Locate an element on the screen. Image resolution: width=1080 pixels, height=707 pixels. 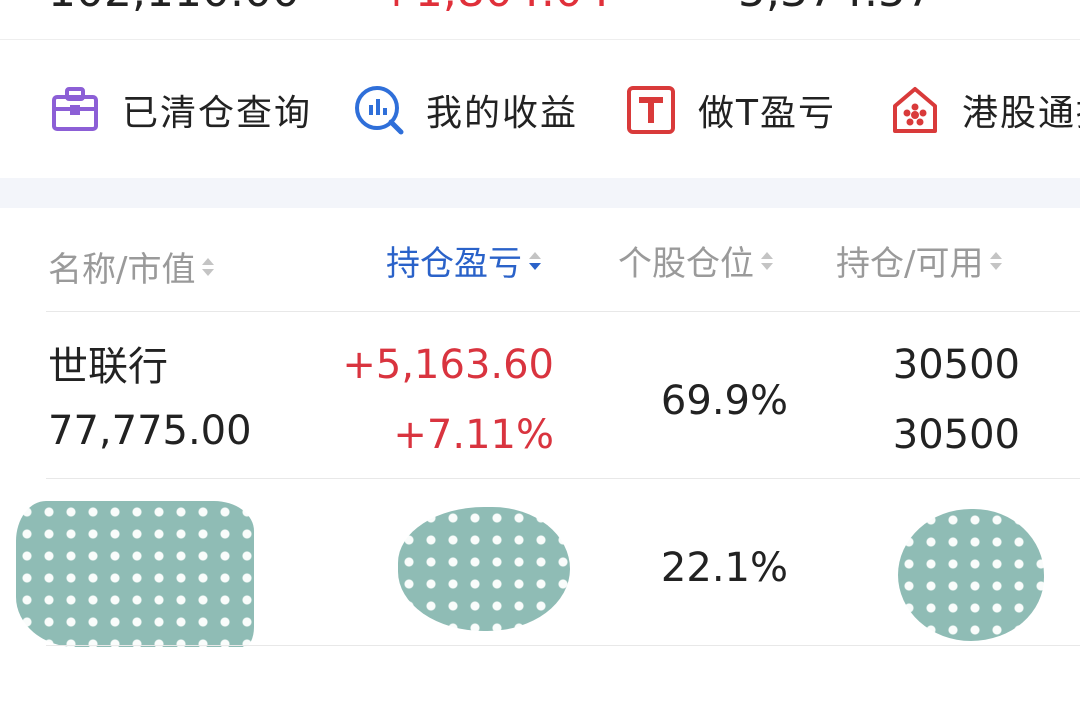
my-earnings-label: 我的收益 is located at coordinates (502, 113).